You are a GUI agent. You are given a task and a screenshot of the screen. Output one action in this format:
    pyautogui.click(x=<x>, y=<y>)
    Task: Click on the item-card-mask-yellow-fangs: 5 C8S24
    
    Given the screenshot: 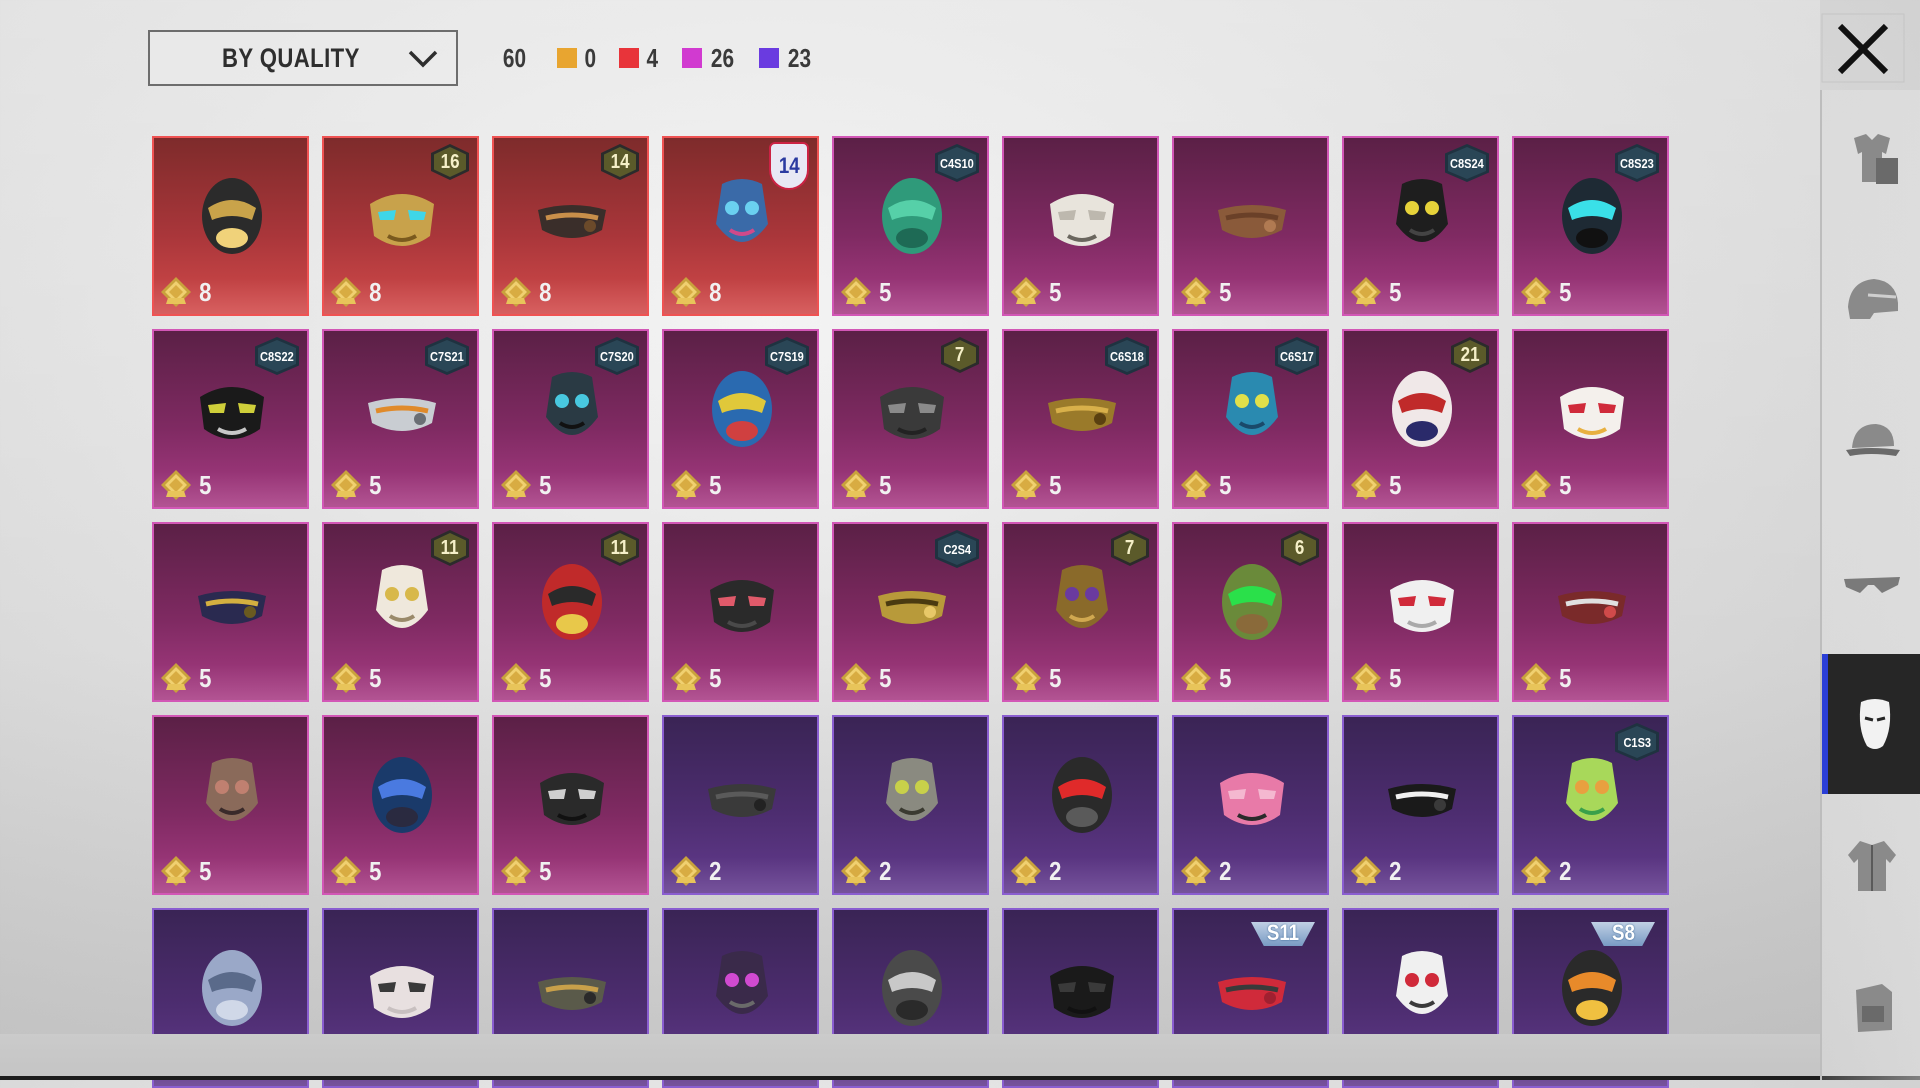 What is the action you would take?
    pyautogui.click(x=1420, y=226)
    